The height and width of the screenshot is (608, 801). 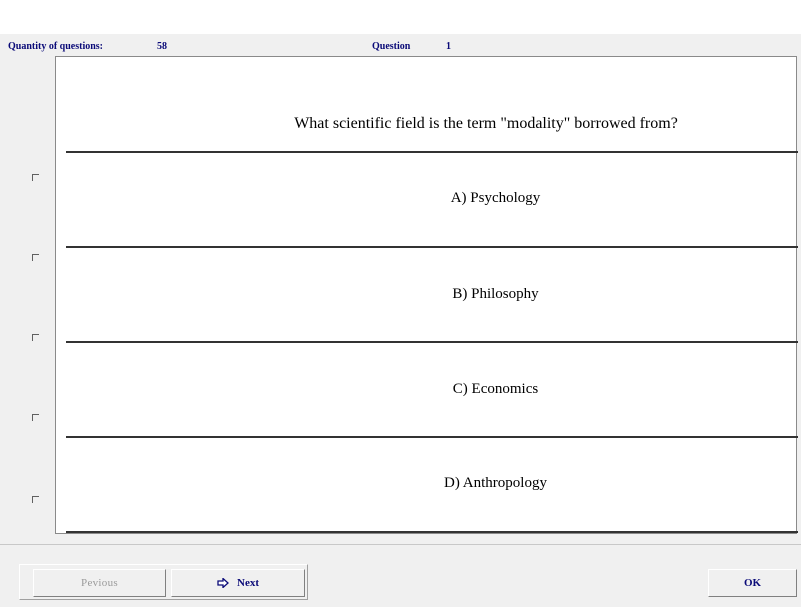 I want to click on answer-b-text: B) Philosophy, so click(x=495, y=294).